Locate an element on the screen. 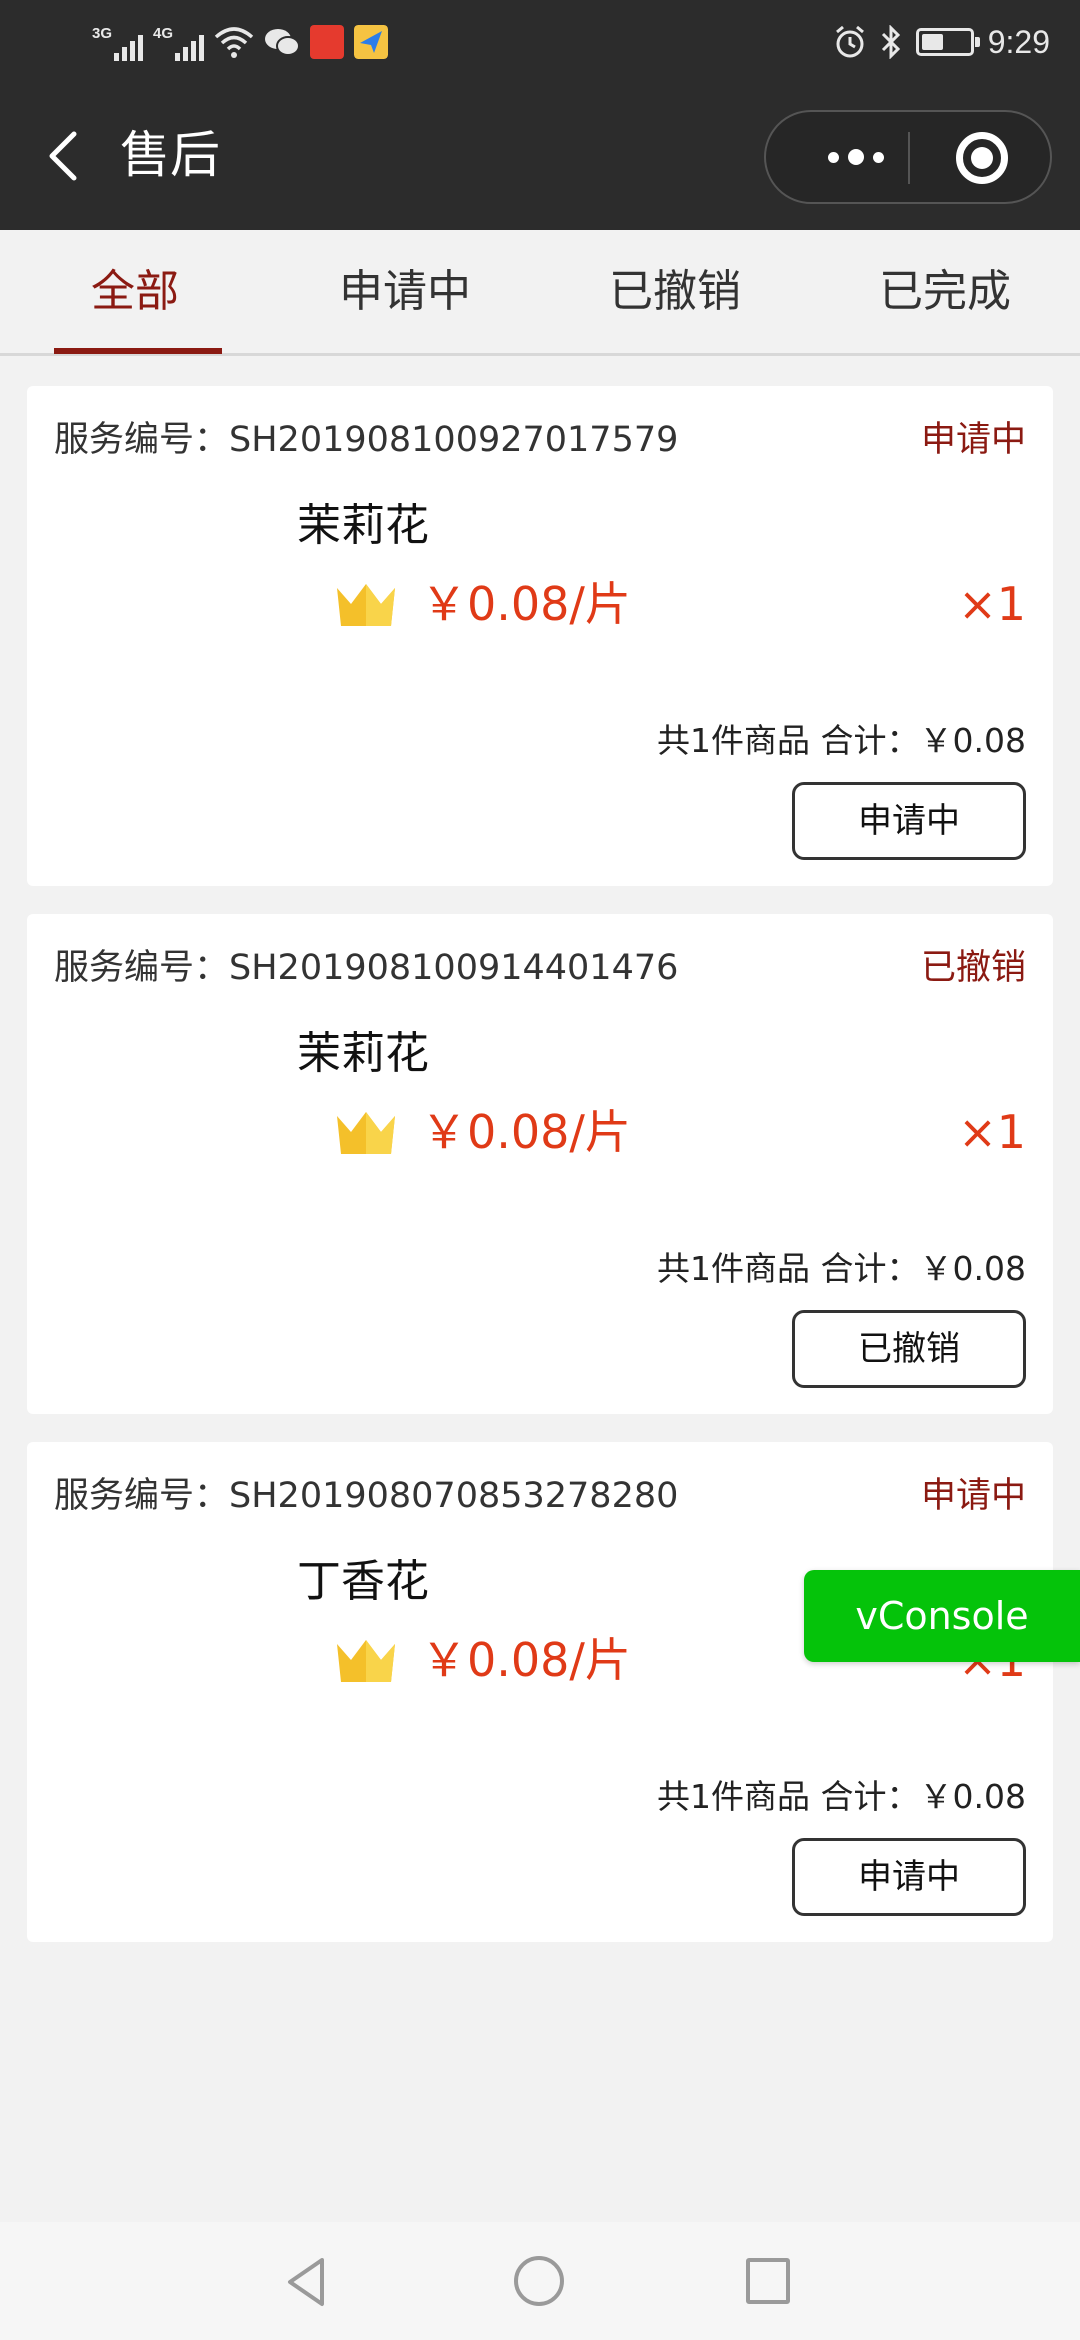 The image size is (1080, 2340). wechat-icon is located at coordinates (282, 42).